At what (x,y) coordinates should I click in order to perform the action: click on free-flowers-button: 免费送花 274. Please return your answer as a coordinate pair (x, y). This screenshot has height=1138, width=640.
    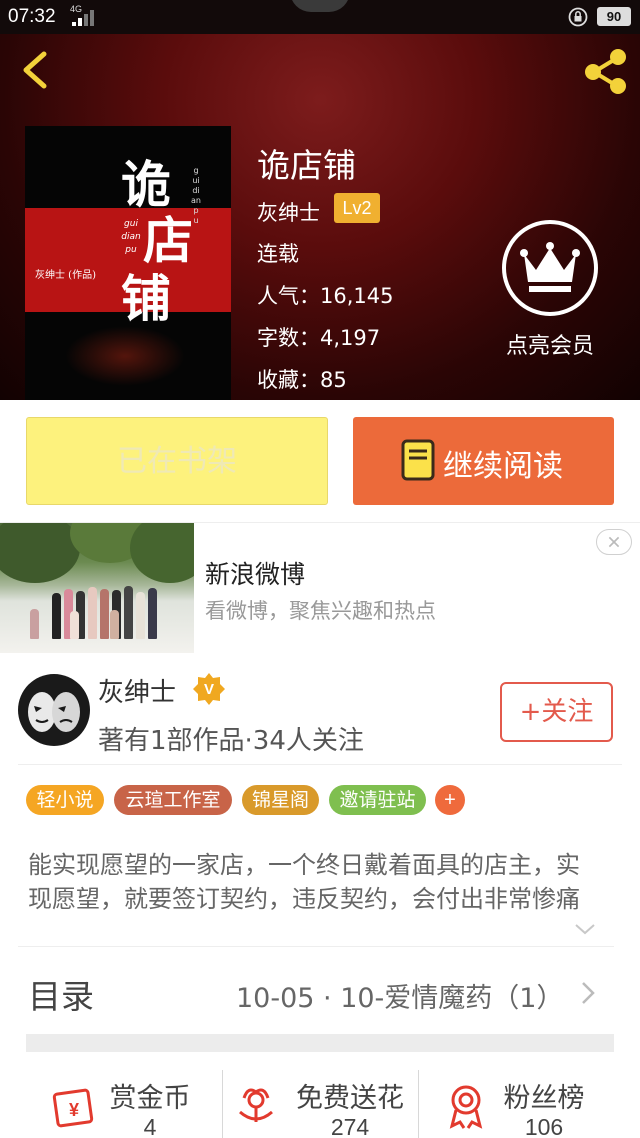
    Looking at the image, I should click on (326, 1104).